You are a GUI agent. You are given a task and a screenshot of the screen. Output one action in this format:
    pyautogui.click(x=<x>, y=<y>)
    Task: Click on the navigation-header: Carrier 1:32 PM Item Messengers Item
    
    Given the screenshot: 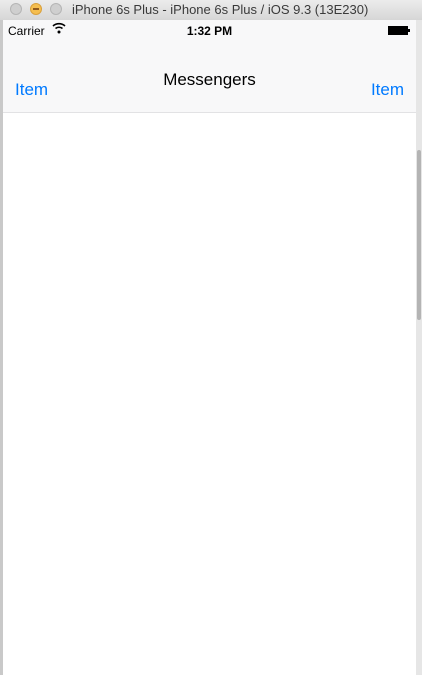 What is the action you would take?
    pyautogui.click(x=209, y=66)
    